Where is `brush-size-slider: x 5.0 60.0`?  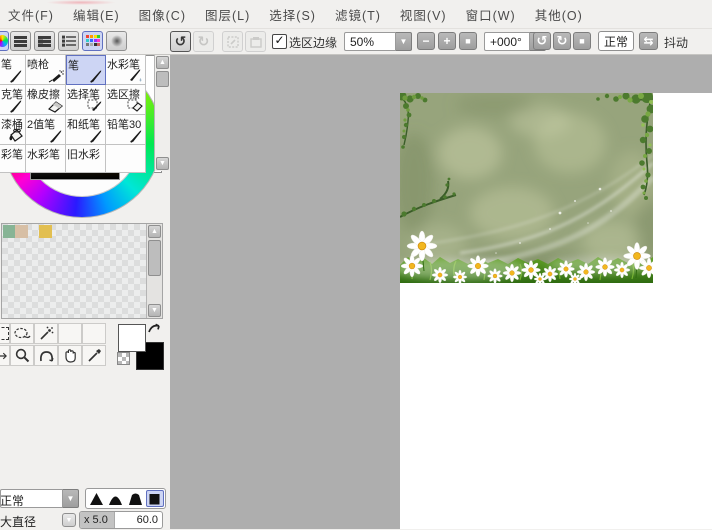
brush-size-slider: x 5.0 60.0 is located at coordinates (121, 520).